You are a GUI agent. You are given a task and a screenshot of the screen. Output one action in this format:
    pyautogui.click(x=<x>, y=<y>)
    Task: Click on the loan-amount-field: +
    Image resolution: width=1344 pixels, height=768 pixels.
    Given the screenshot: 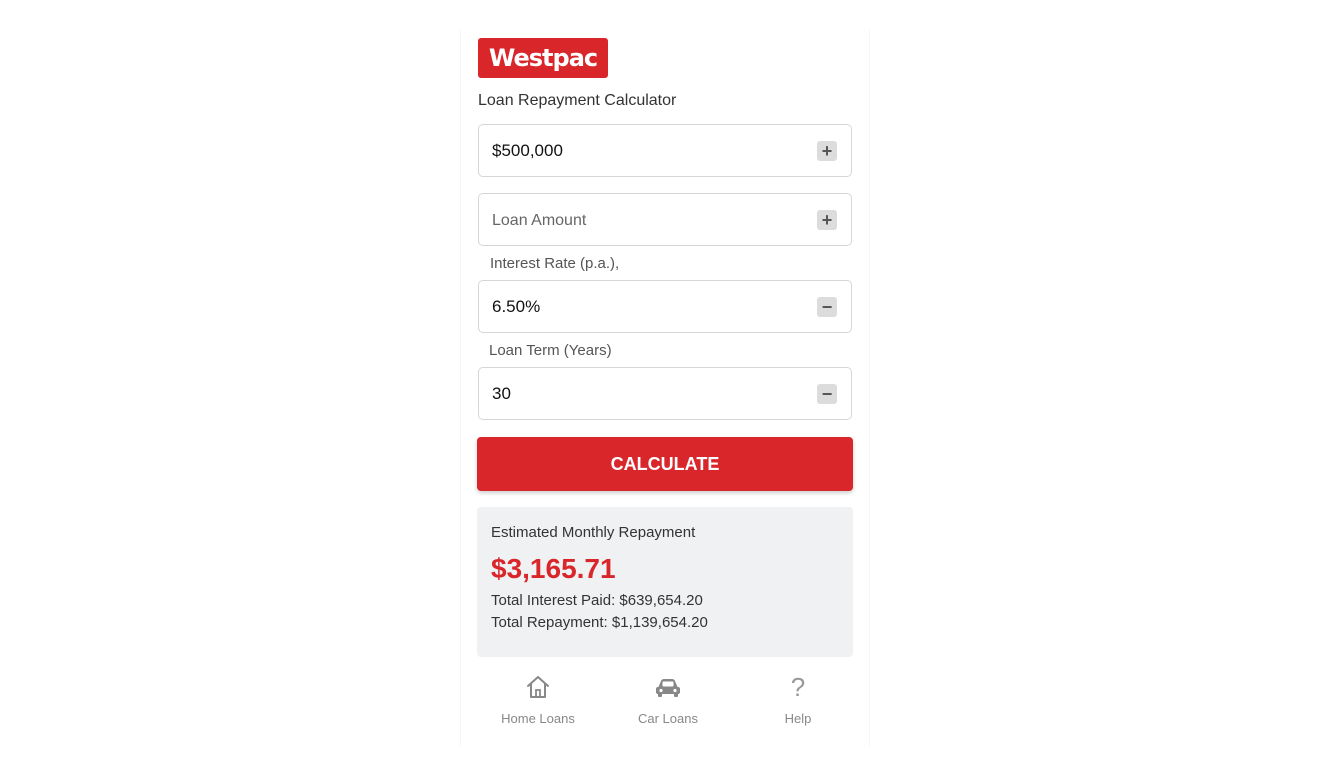 What is the action you would take?
    pyautogui.click(x=665, y=219)
    